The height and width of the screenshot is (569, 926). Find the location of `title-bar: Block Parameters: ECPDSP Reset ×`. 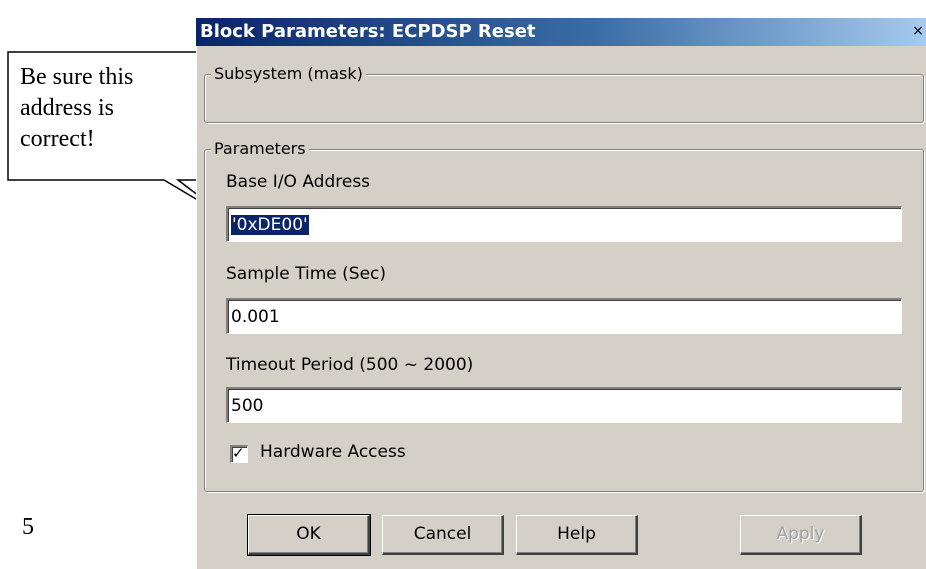

title-bar: Block Parameters: ECPDSP Reset × is located at coordinates (561, 32).